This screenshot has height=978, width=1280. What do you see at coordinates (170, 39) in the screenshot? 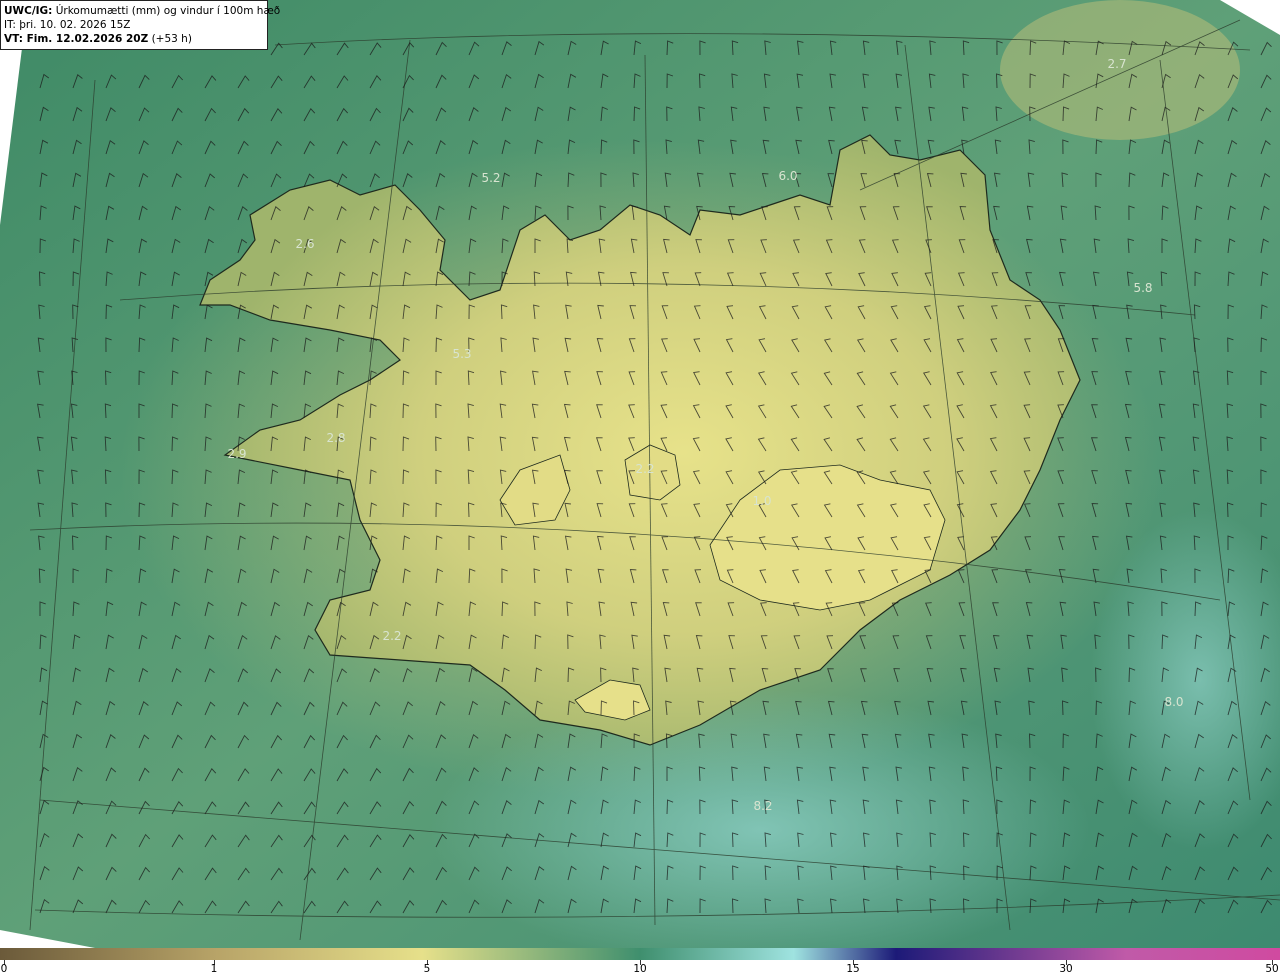
I see `forecast-lead: (+53 h)` at bounding box center [170, 39].